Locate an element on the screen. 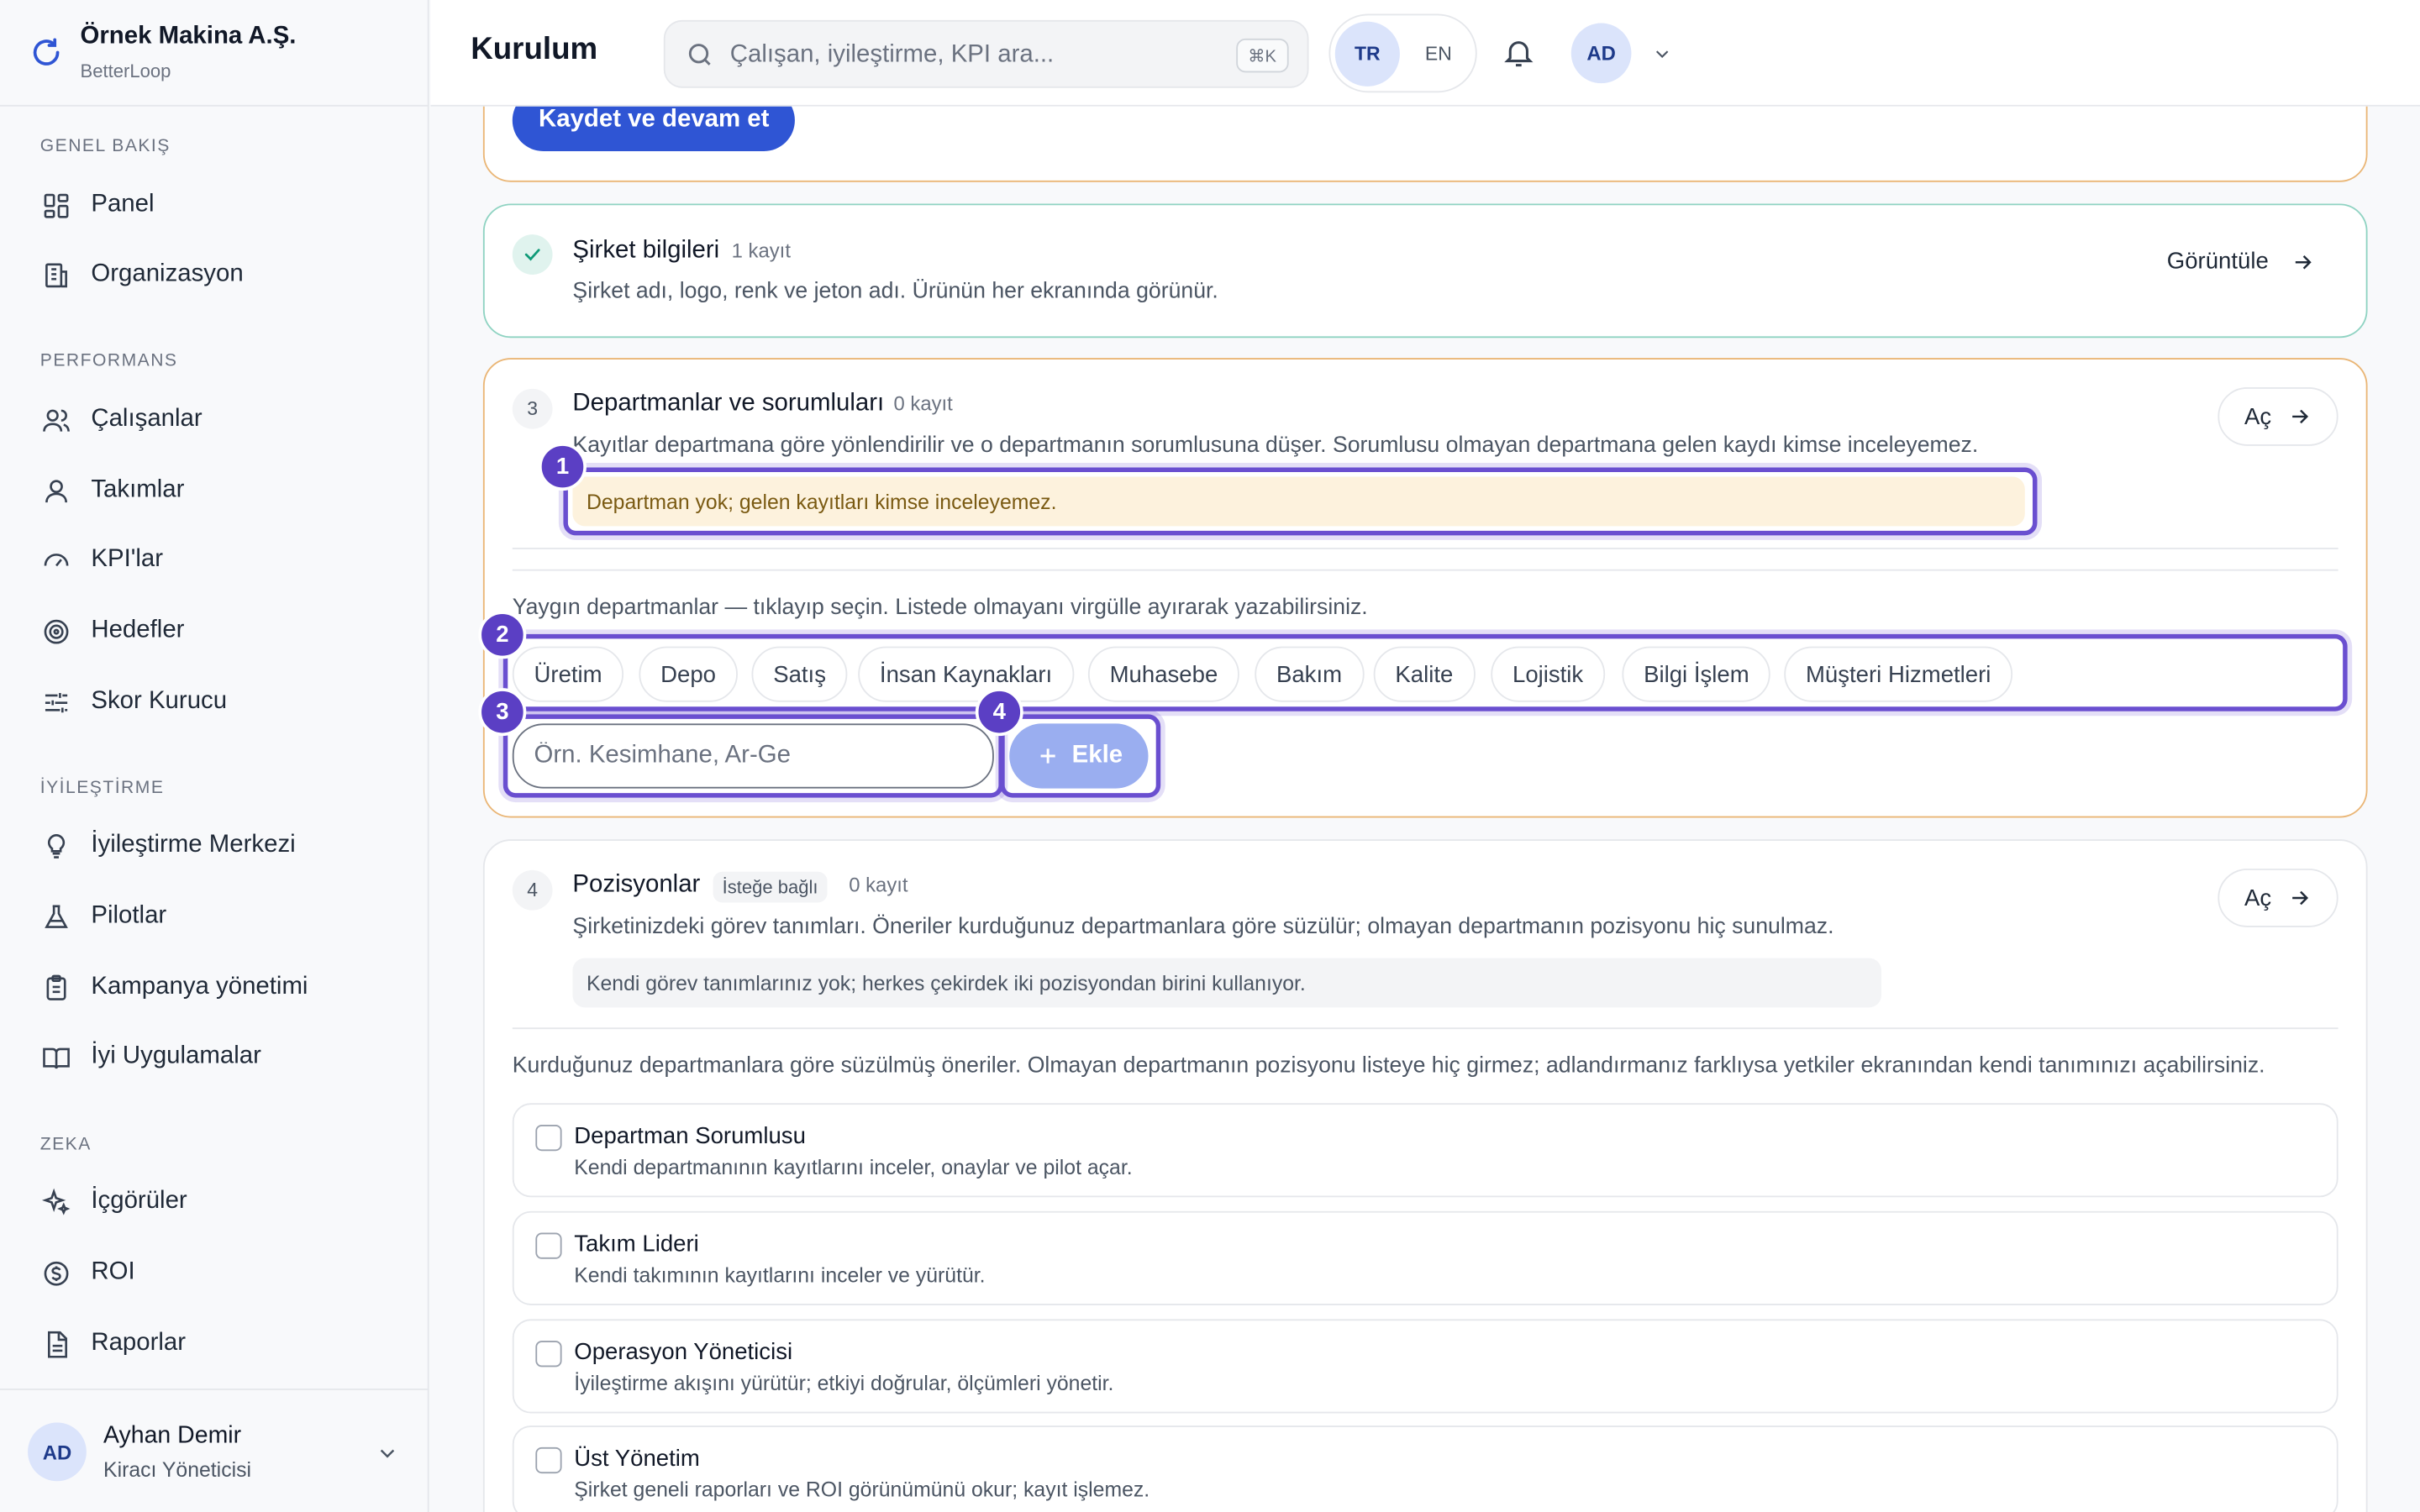  user-name: Ayhan Demir is located at coordinates (172, 1435).